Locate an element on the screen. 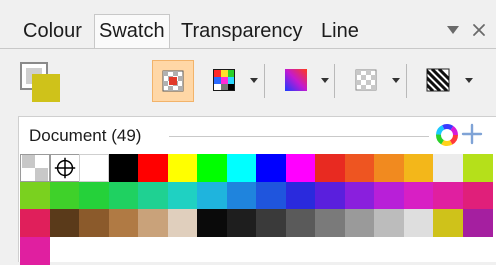 The height and width of the screenshot is (265, 496). transparency-checker-icon is located at coordinates (366, 80).